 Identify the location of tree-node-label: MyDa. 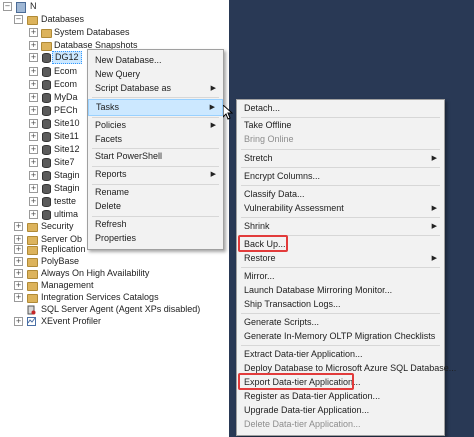
(66, 97).